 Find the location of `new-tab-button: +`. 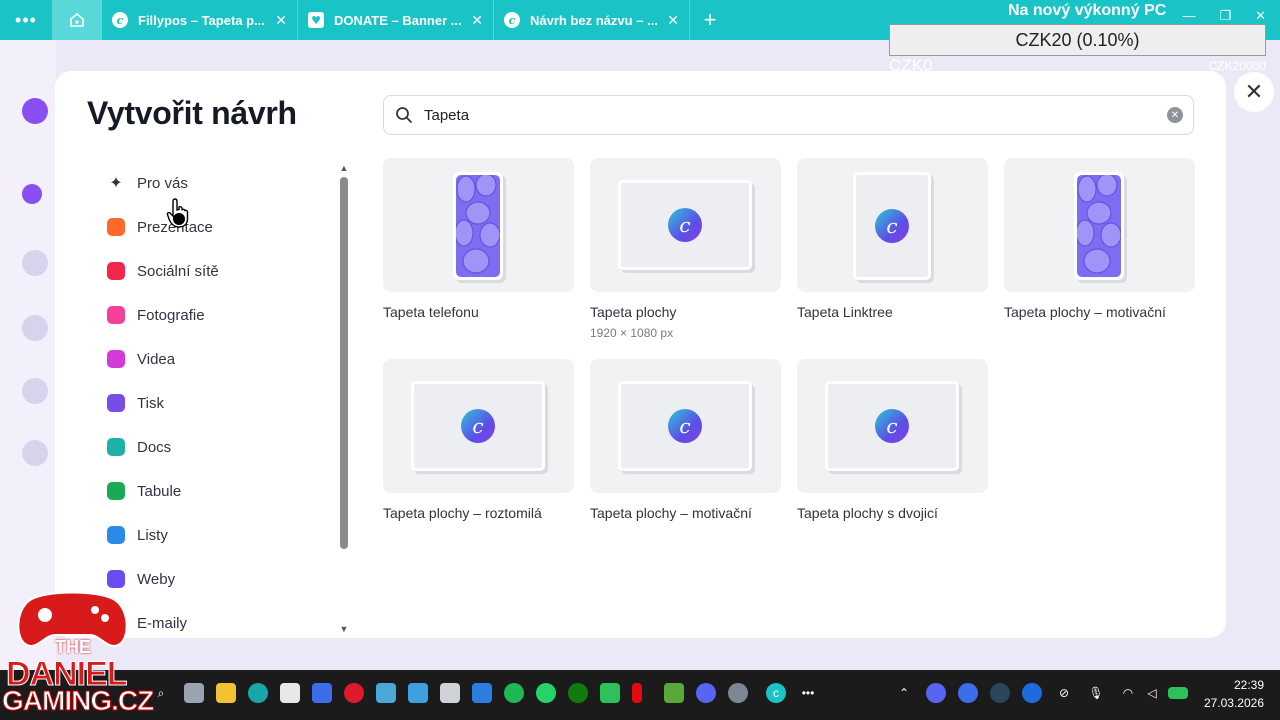

new-tab-button: + is located at coordinates (710, 20).